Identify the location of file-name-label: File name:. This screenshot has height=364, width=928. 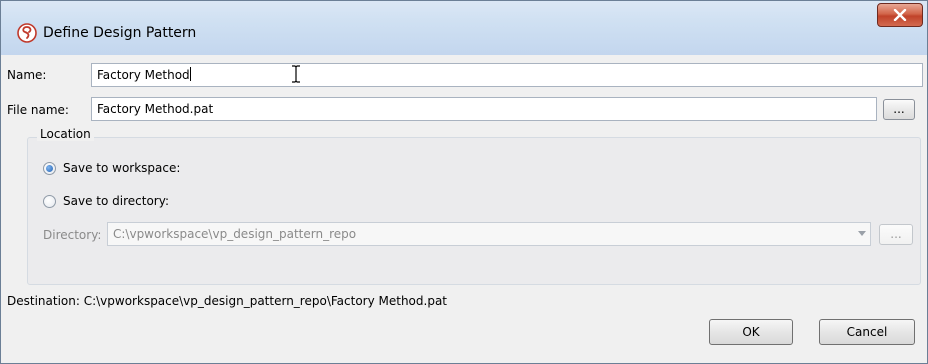
(38, 110).